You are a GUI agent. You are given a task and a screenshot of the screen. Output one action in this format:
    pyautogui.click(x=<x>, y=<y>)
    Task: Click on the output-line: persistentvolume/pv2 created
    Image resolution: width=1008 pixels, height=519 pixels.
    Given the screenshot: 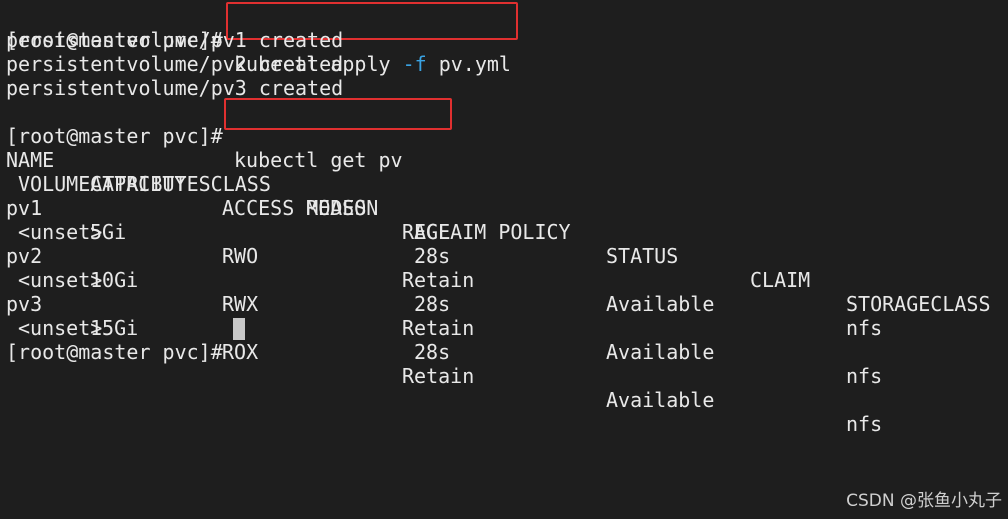 What is the action you would take?
    pyautogui.click(x=175, y=64)
    